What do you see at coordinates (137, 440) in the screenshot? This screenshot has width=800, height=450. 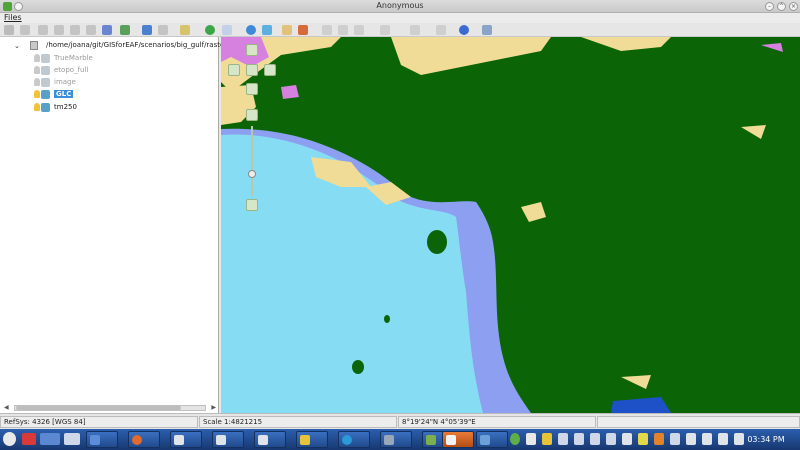 I see `firefox-icon` at bounding box center [137, 440].